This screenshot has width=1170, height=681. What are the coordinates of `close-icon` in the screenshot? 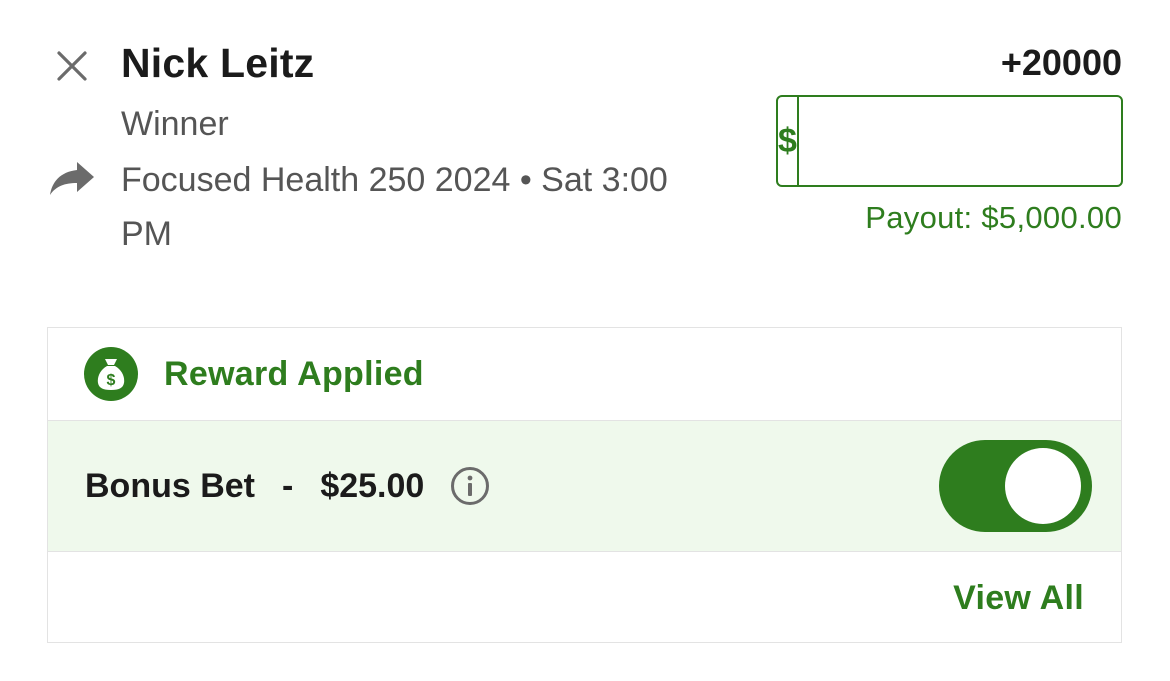 It's located at (72, 66).